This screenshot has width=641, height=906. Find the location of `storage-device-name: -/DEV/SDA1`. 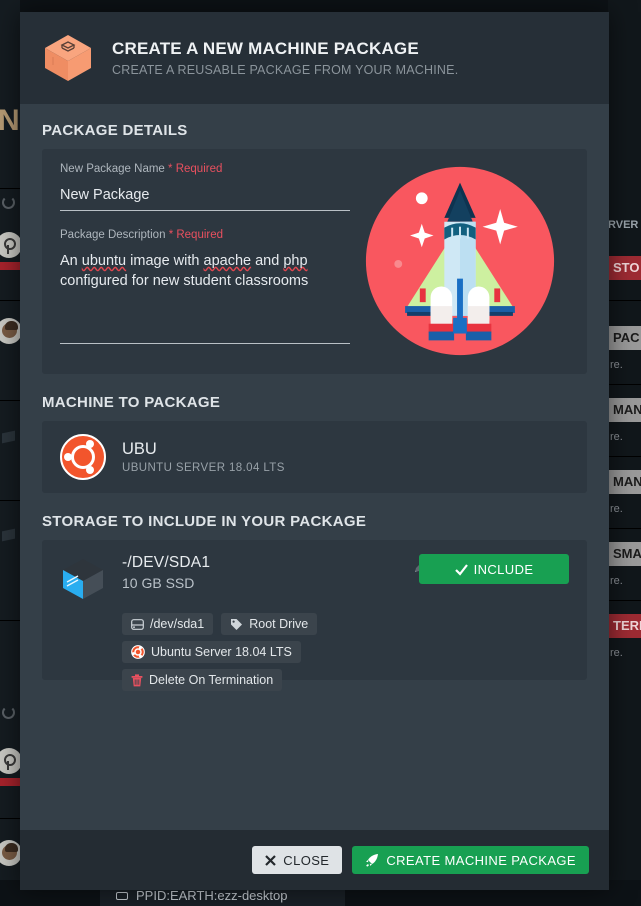

storage-device-name: -/DEV/SDA1 is located at coordinates (166, 562).